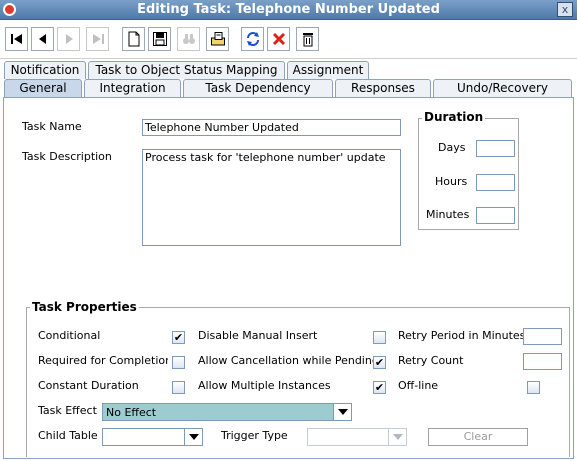 The height and width of the screenshot is (461, 577). I want to click on trash-icon, so click(307, 40).